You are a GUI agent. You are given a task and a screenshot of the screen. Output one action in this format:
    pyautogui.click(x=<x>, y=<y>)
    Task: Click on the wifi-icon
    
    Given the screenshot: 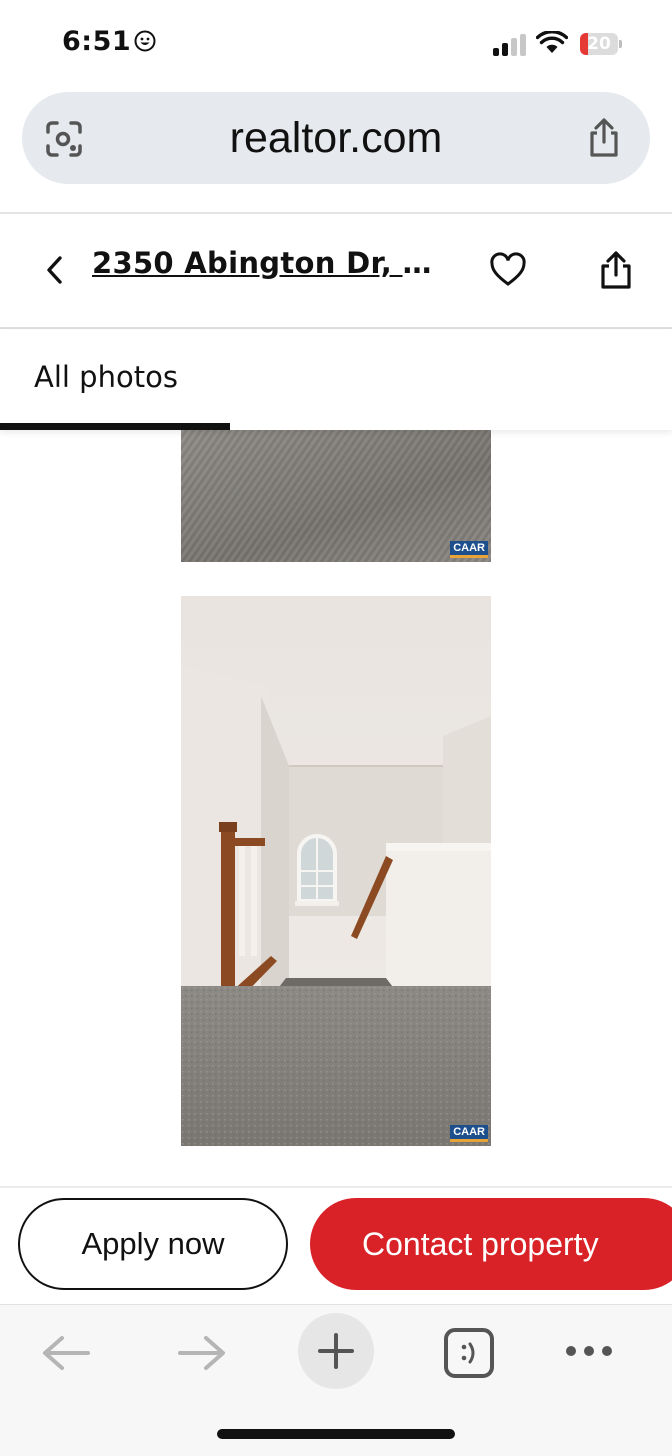 What is the action you would take?
    pyautogui.click(x=552, y=42)
    